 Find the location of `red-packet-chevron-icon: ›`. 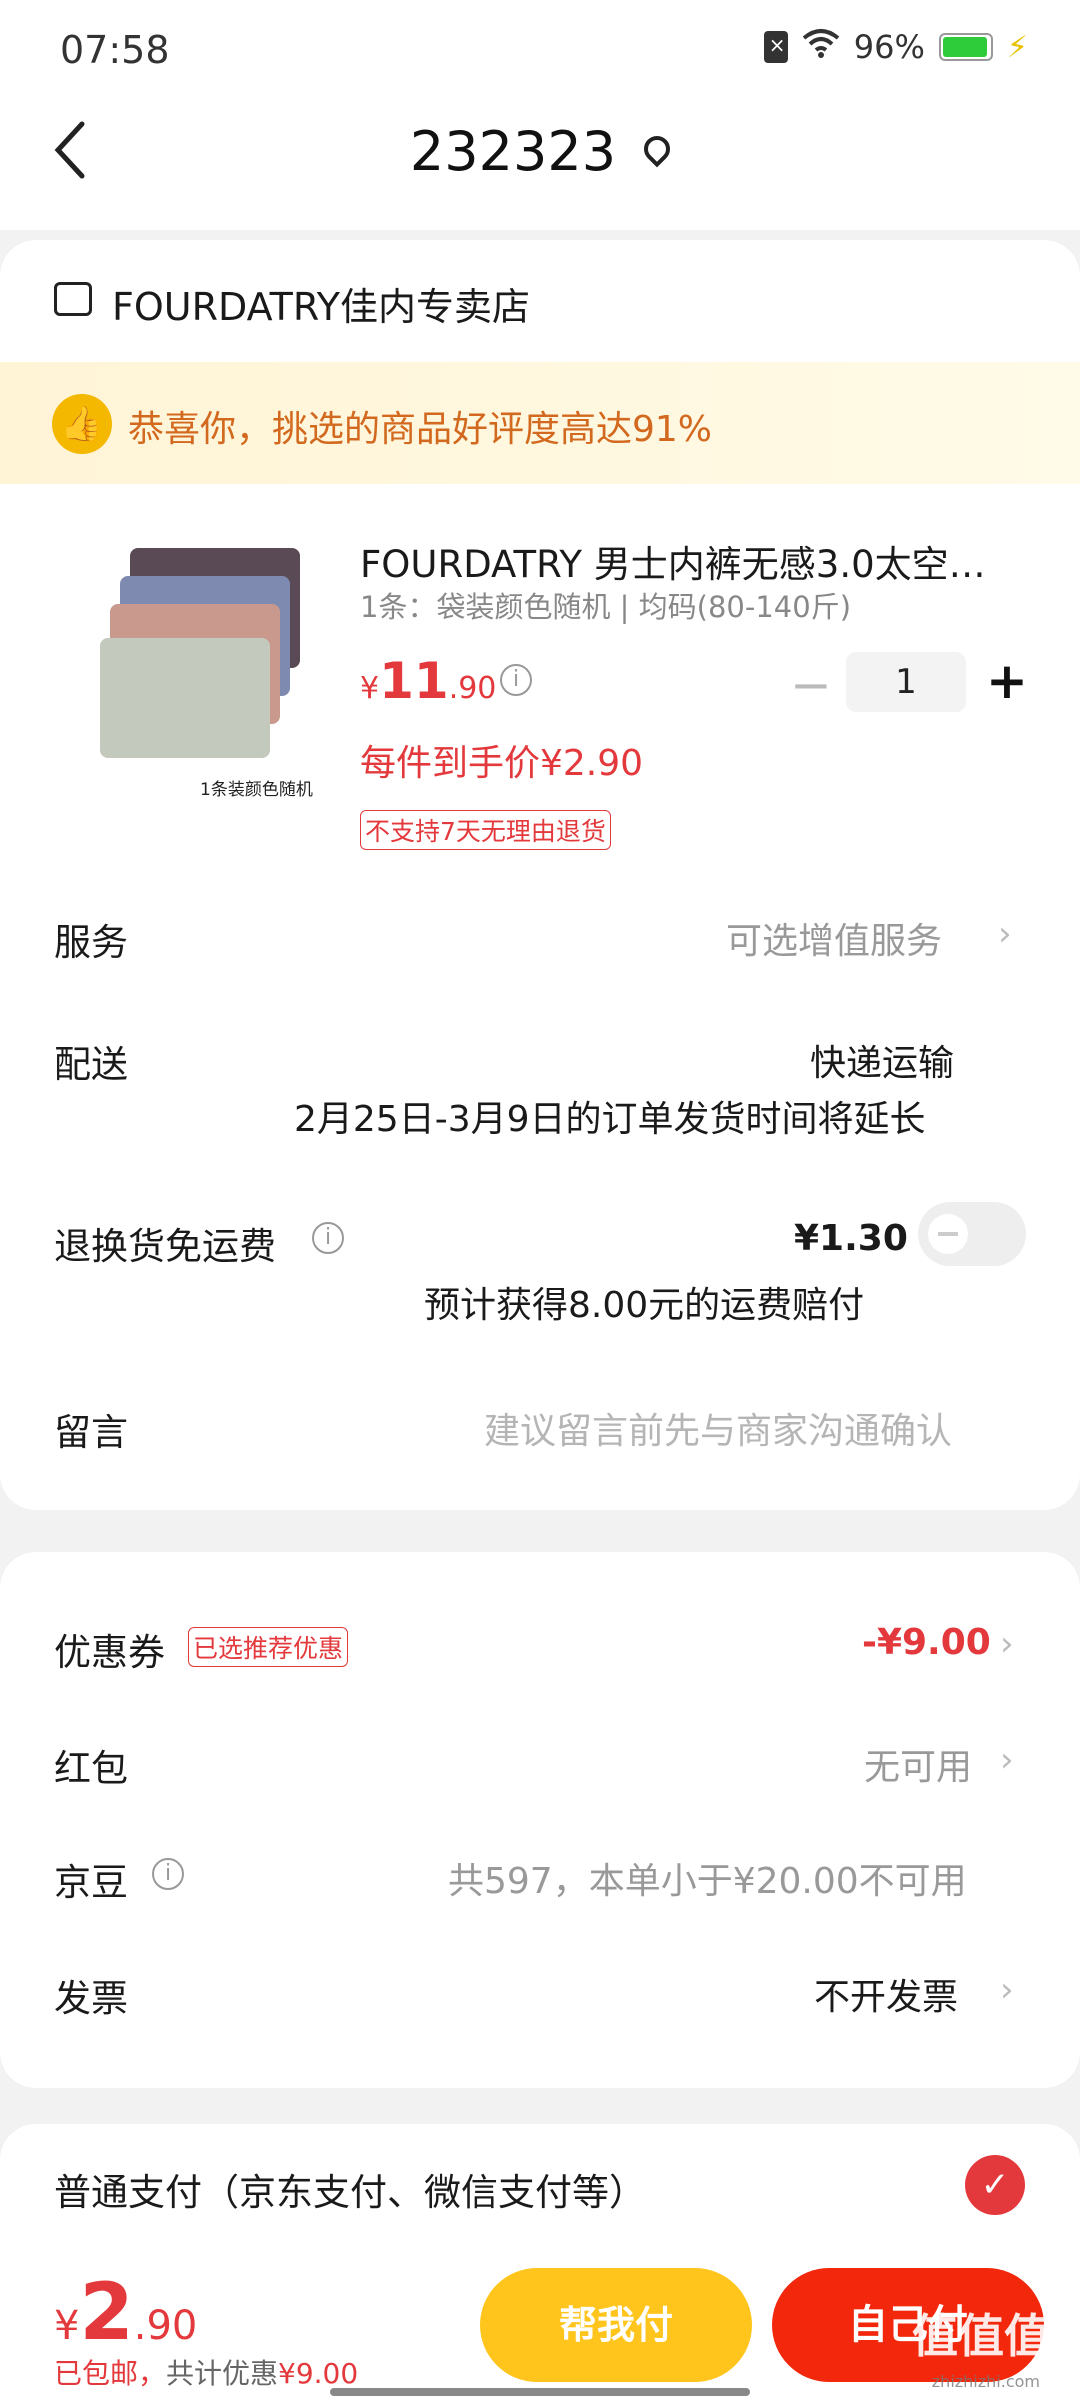

red-packet-chevron-icon: › is located at coordinates (1007, 1760).